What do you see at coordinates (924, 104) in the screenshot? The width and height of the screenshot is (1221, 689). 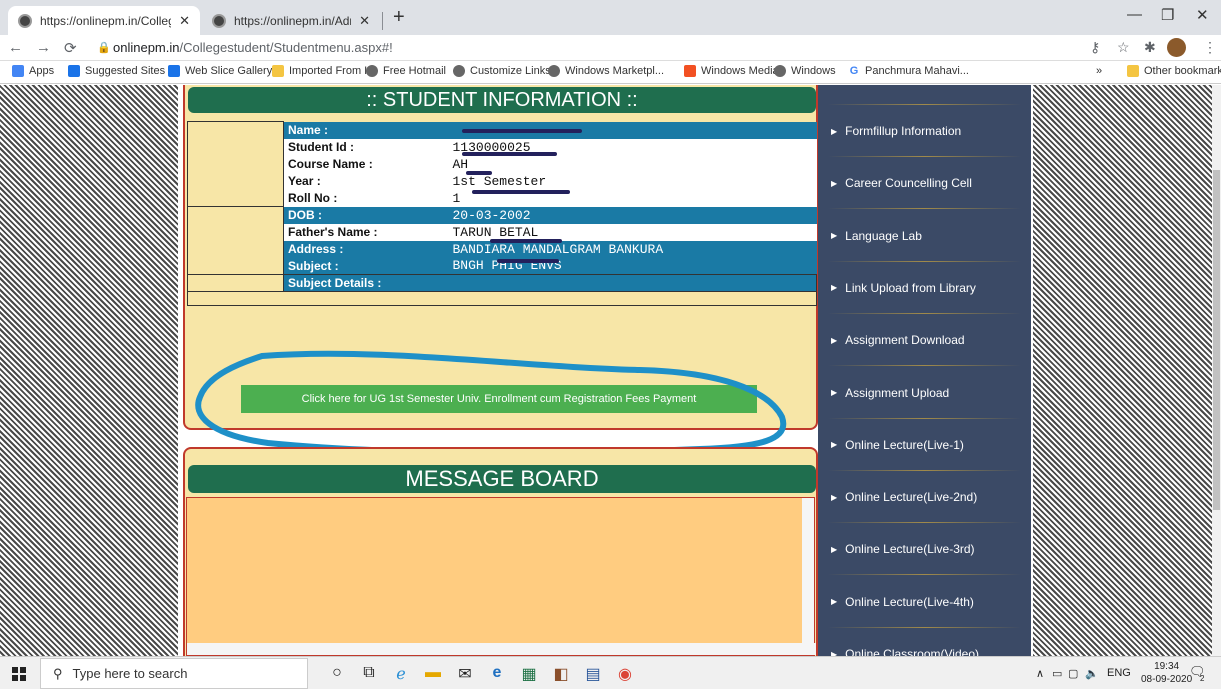 I see `menu-divider` at bounding box center [924, 104].